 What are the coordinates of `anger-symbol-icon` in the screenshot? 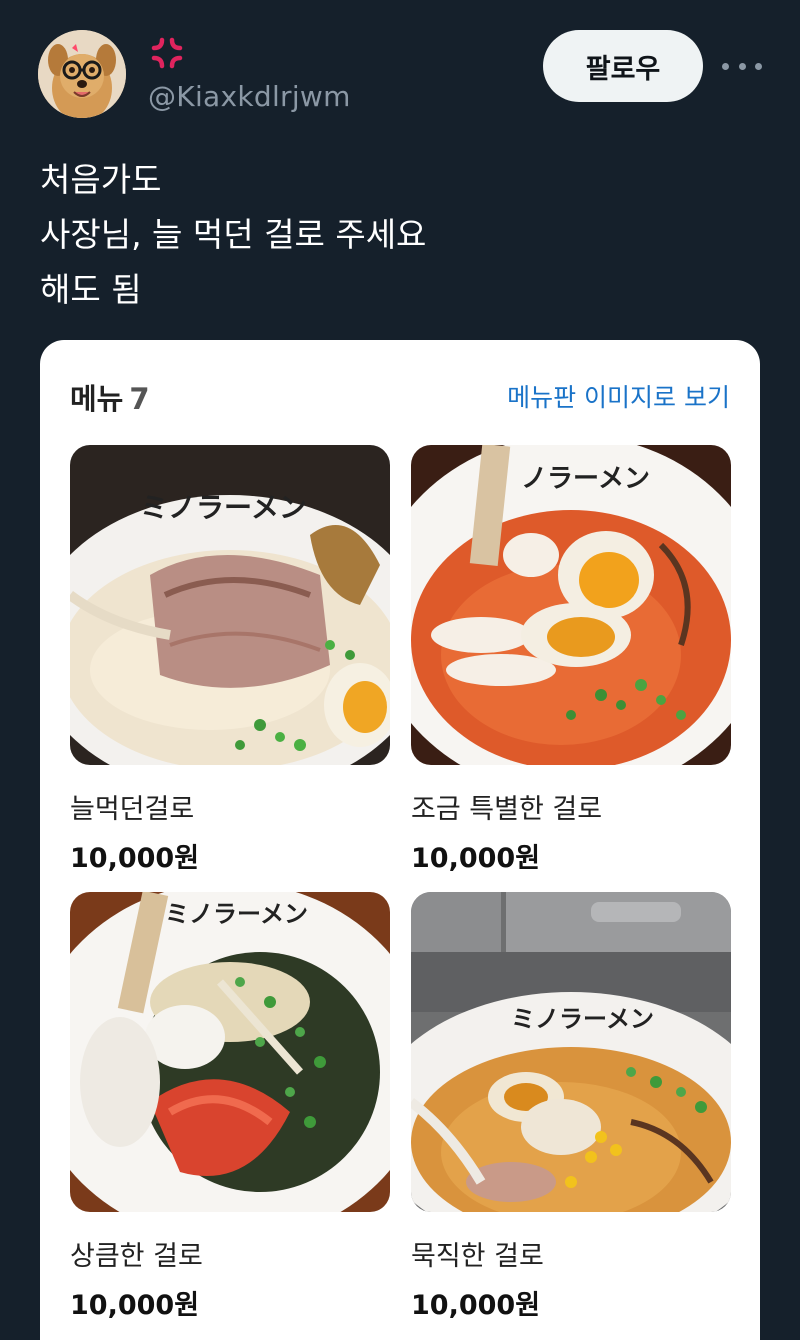 It's located at (167, 53).